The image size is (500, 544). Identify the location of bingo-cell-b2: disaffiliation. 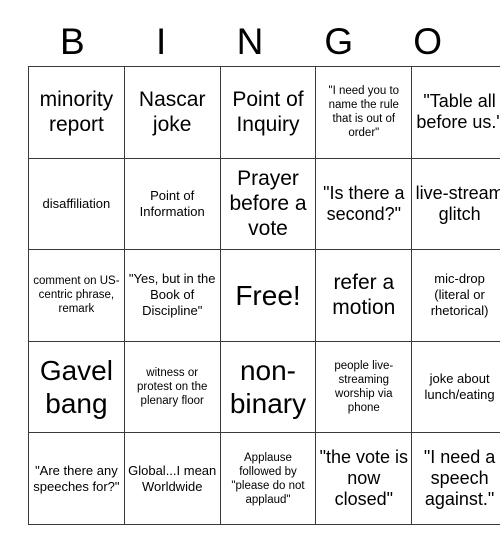
(76, 204).